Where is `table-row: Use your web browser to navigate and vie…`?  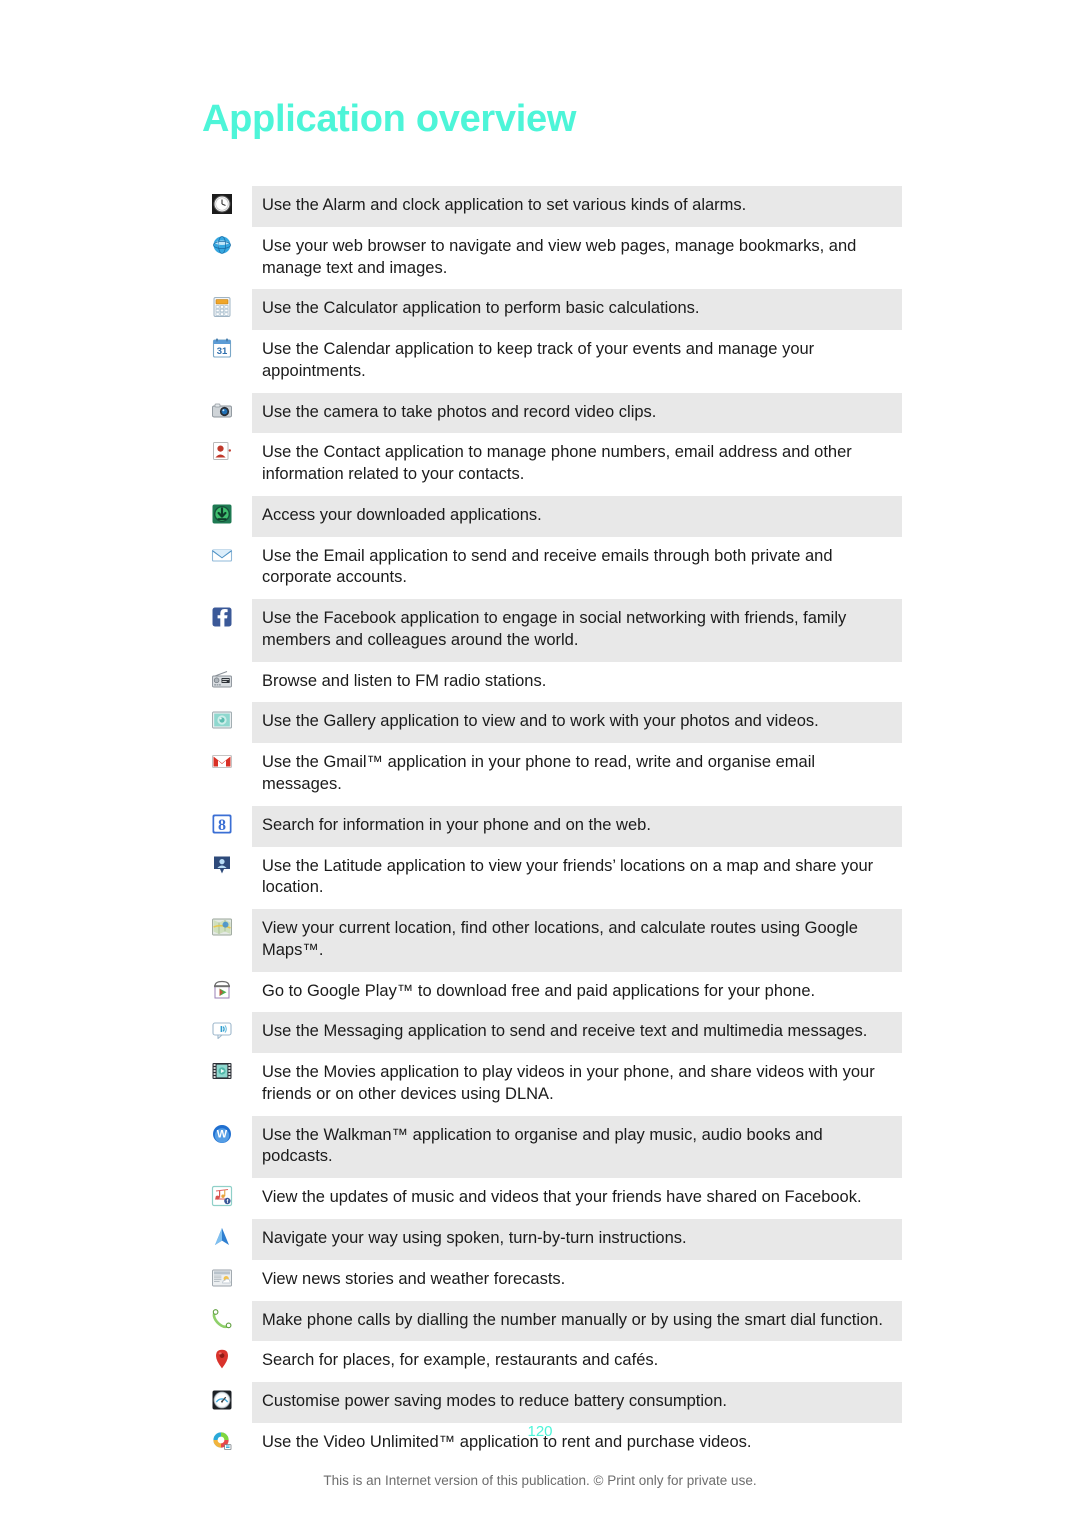
table-row: Use your web browser to navigate and vie… is located at coordinates (540, 258).